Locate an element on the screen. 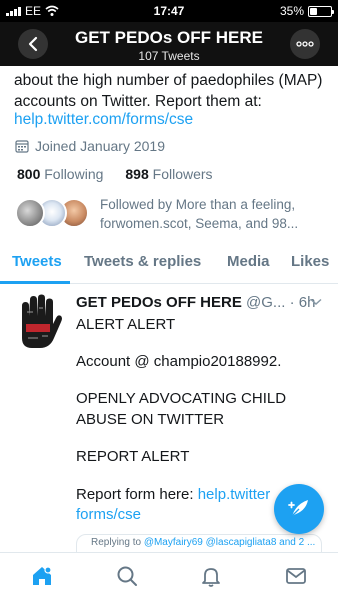 The height and width of the screenshot is (600, 338). bell-icon is located at coordinates (211, 577).